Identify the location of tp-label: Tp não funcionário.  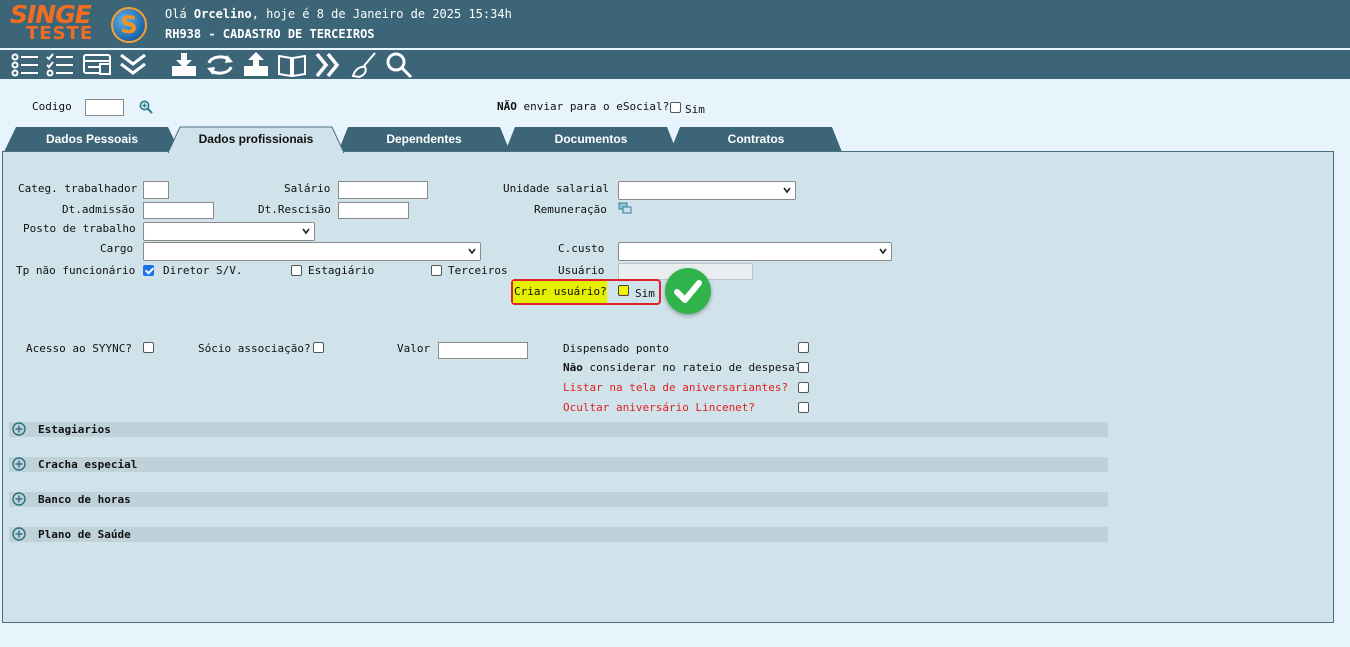
(76, 270).